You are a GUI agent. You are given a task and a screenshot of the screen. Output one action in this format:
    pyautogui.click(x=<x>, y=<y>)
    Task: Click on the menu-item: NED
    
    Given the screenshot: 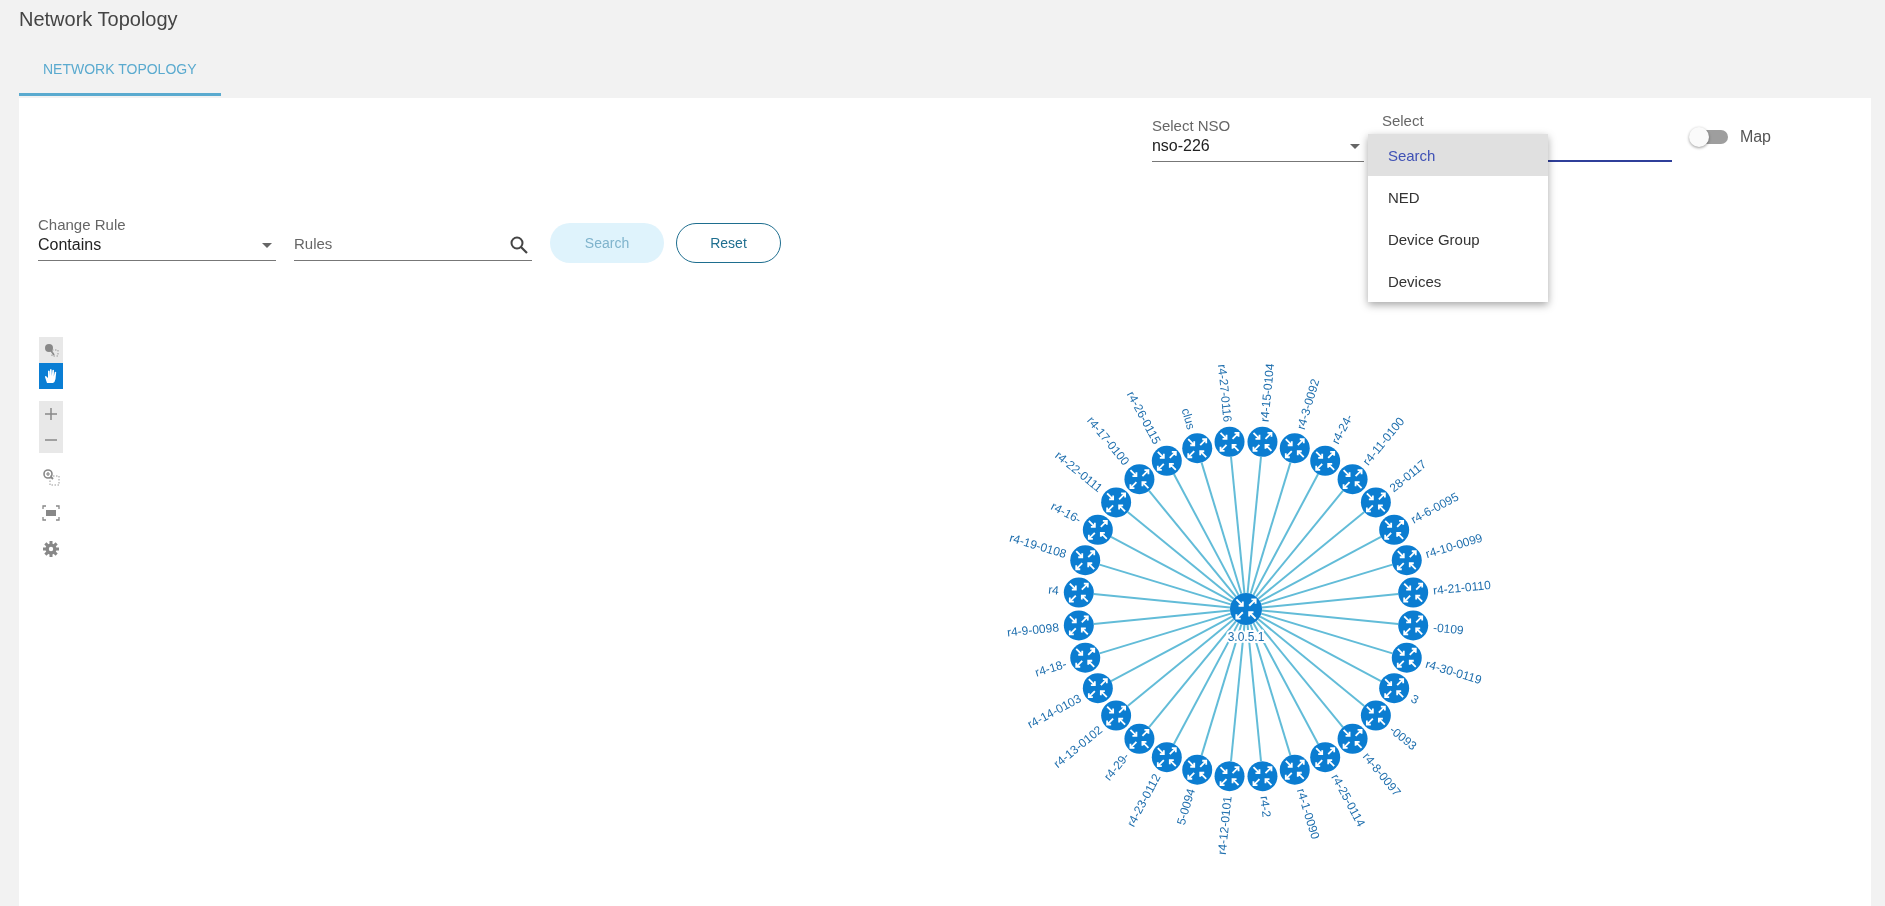 What is the action you would take?
    pyautogui.click(x=1457, y=197)
    